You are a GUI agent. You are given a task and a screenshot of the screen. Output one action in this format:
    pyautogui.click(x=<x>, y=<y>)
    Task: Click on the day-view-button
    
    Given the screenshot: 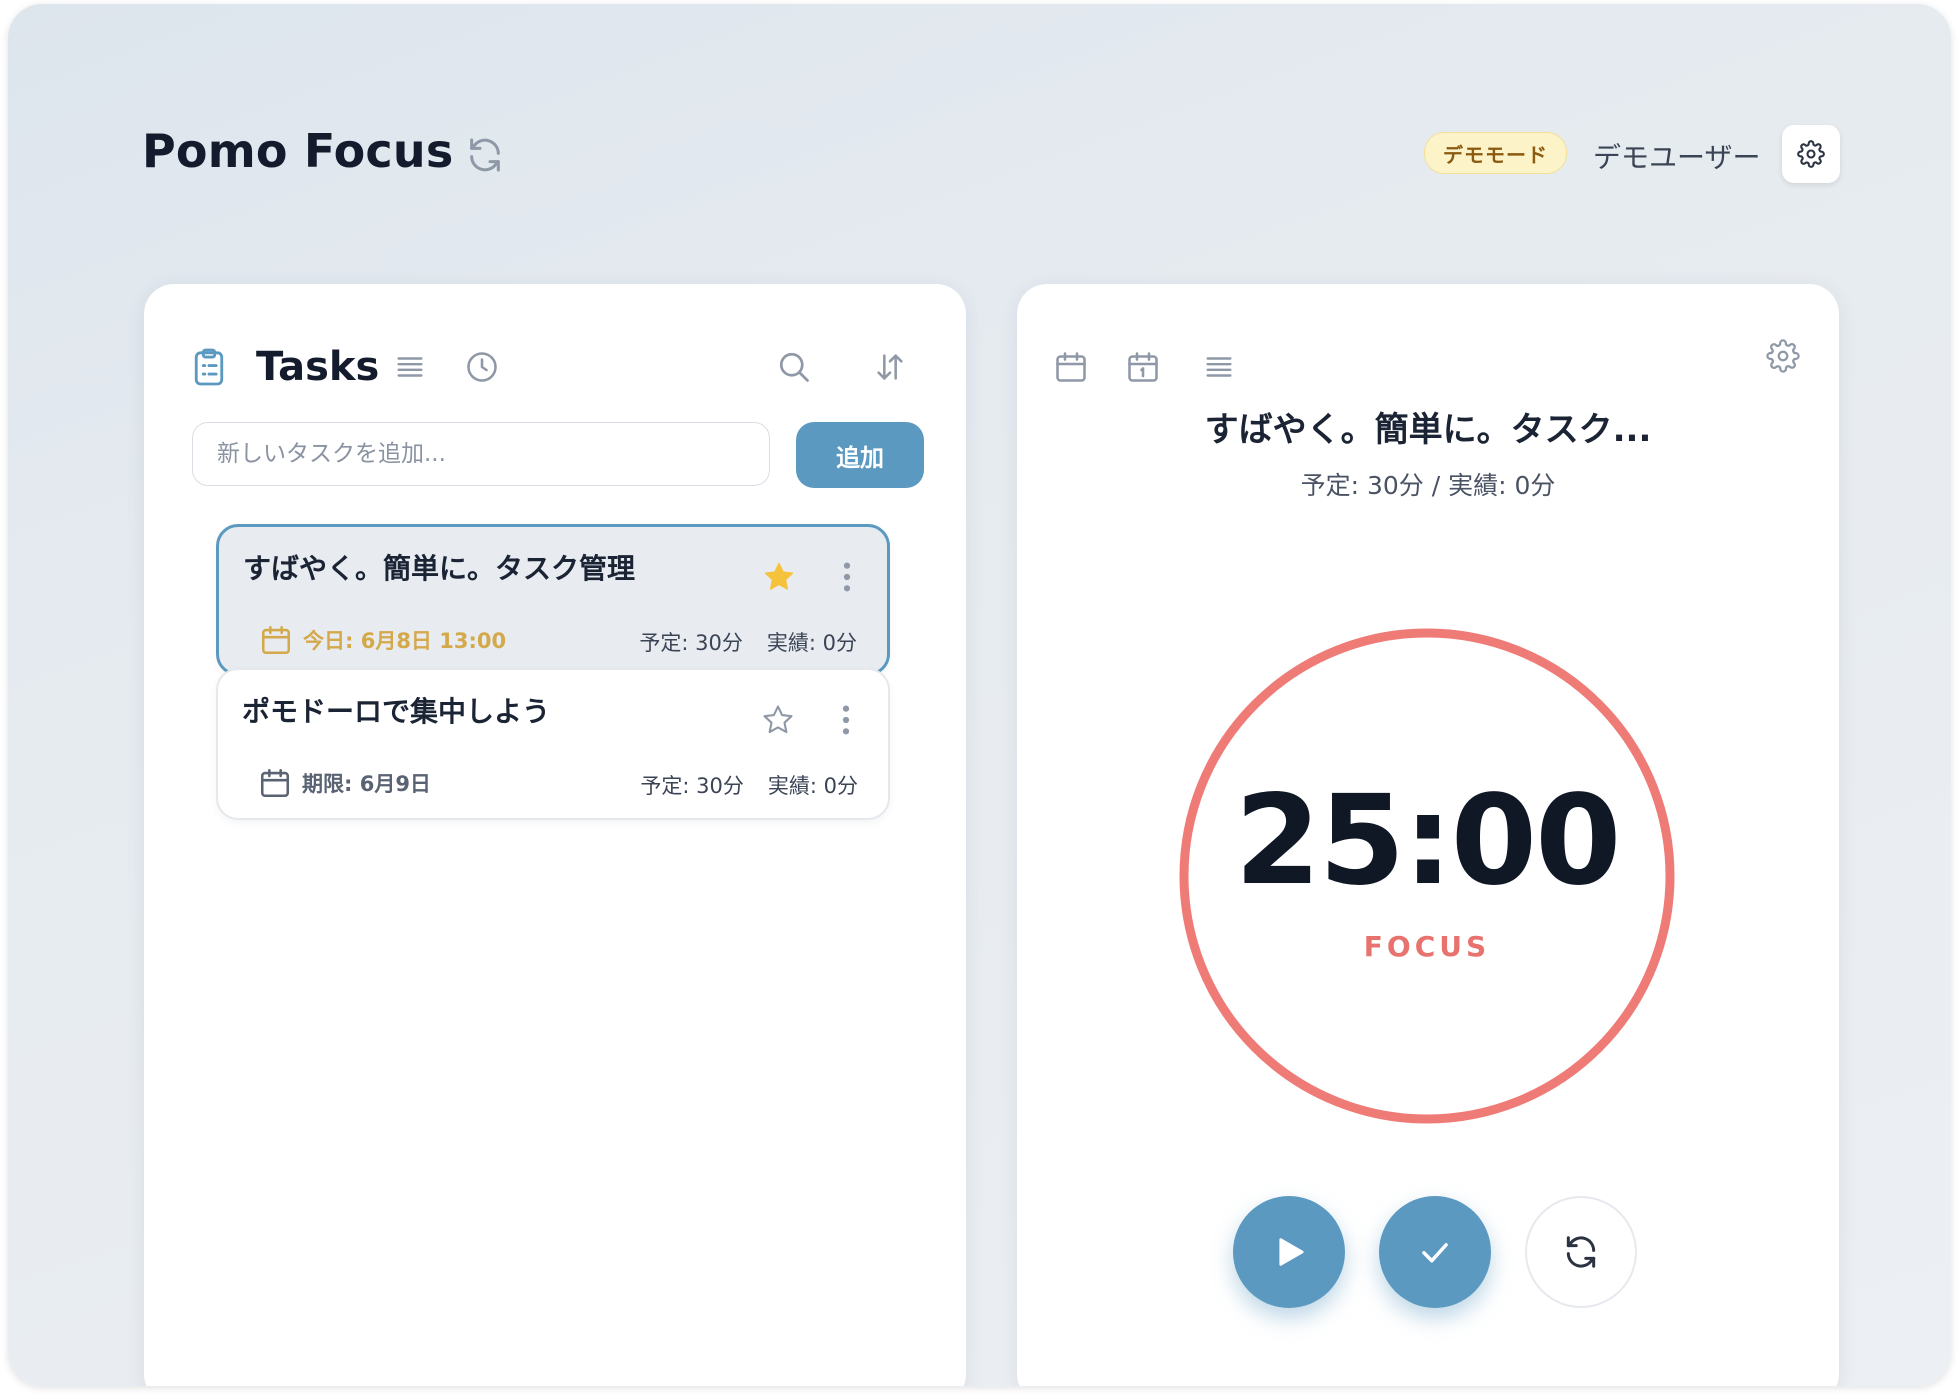 What is the action you would take?
    pyautogui.click(x=1143, y=367)
    